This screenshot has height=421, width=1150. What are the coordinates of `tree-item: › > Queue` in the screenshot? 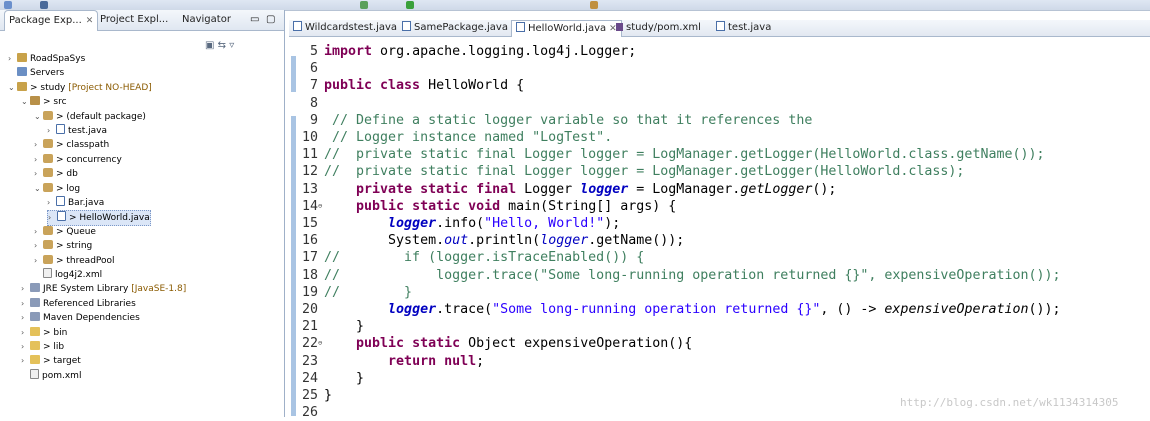 It's located at (65, 232).